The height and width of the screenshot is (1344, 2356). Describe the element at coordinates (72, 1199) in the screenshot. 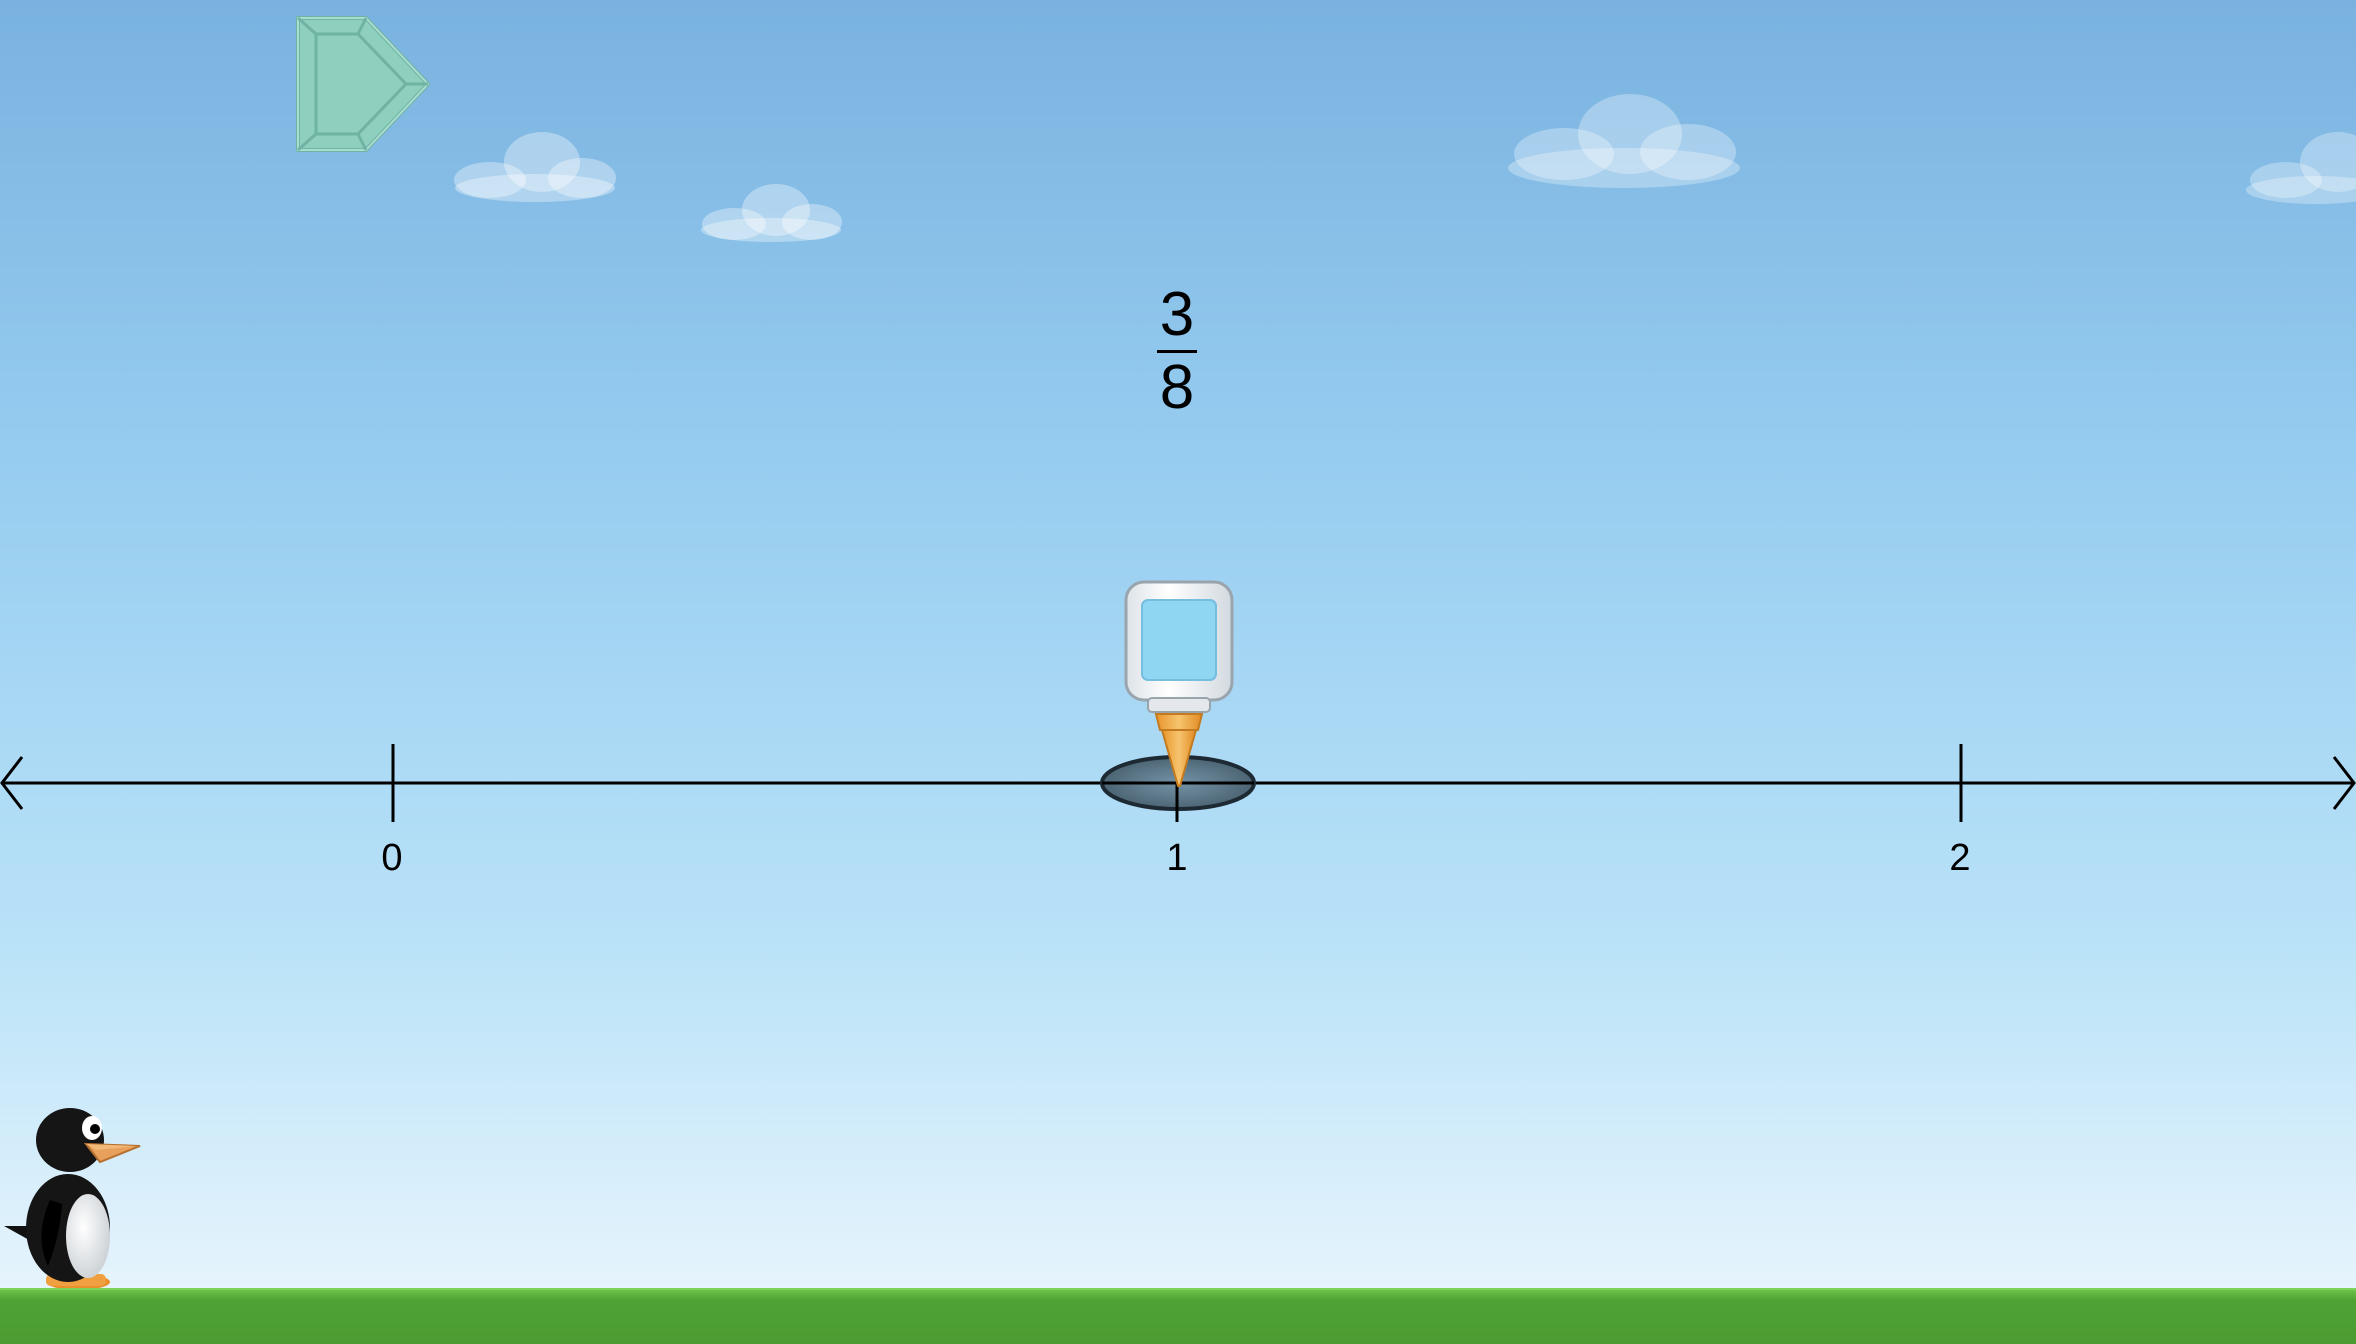

I see `penguin-icon` at that location.